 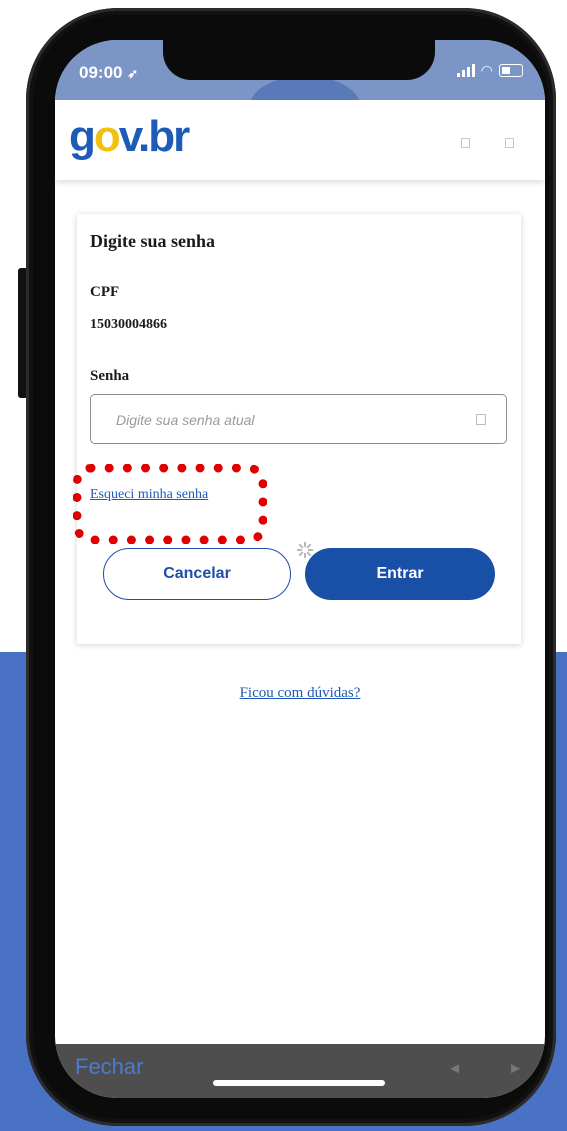 I want to click on close-button: Fechar, so click(x=109, y=1067).